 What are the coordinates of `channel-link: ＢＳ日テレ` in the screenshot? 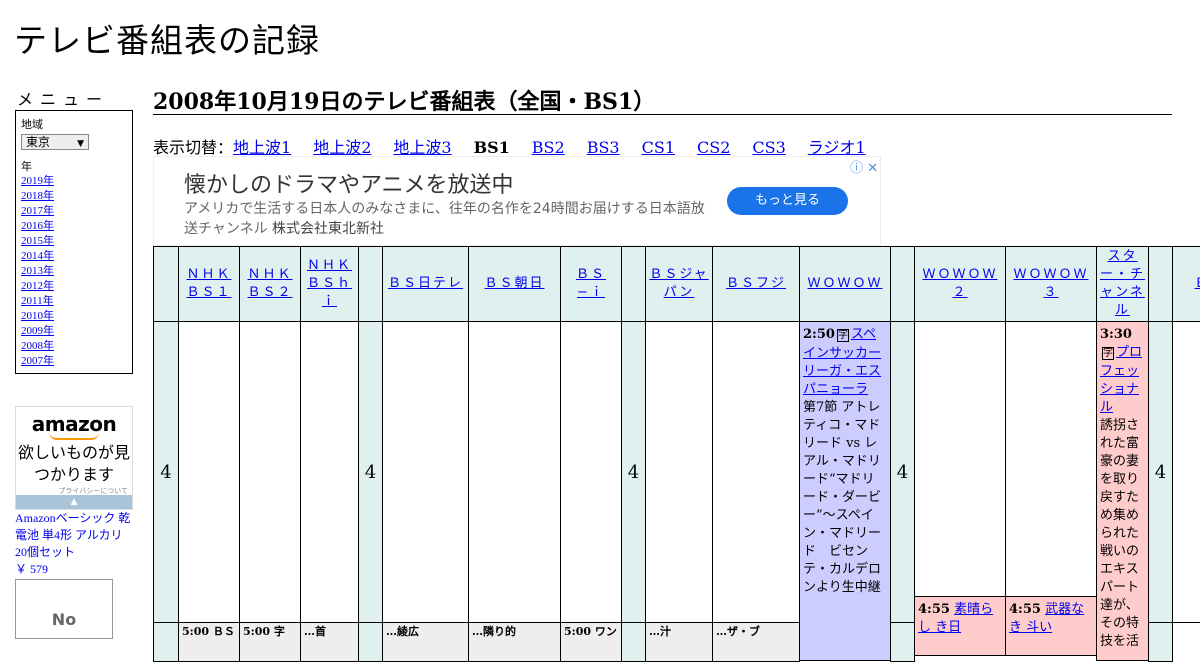 It's located at (425, 284).